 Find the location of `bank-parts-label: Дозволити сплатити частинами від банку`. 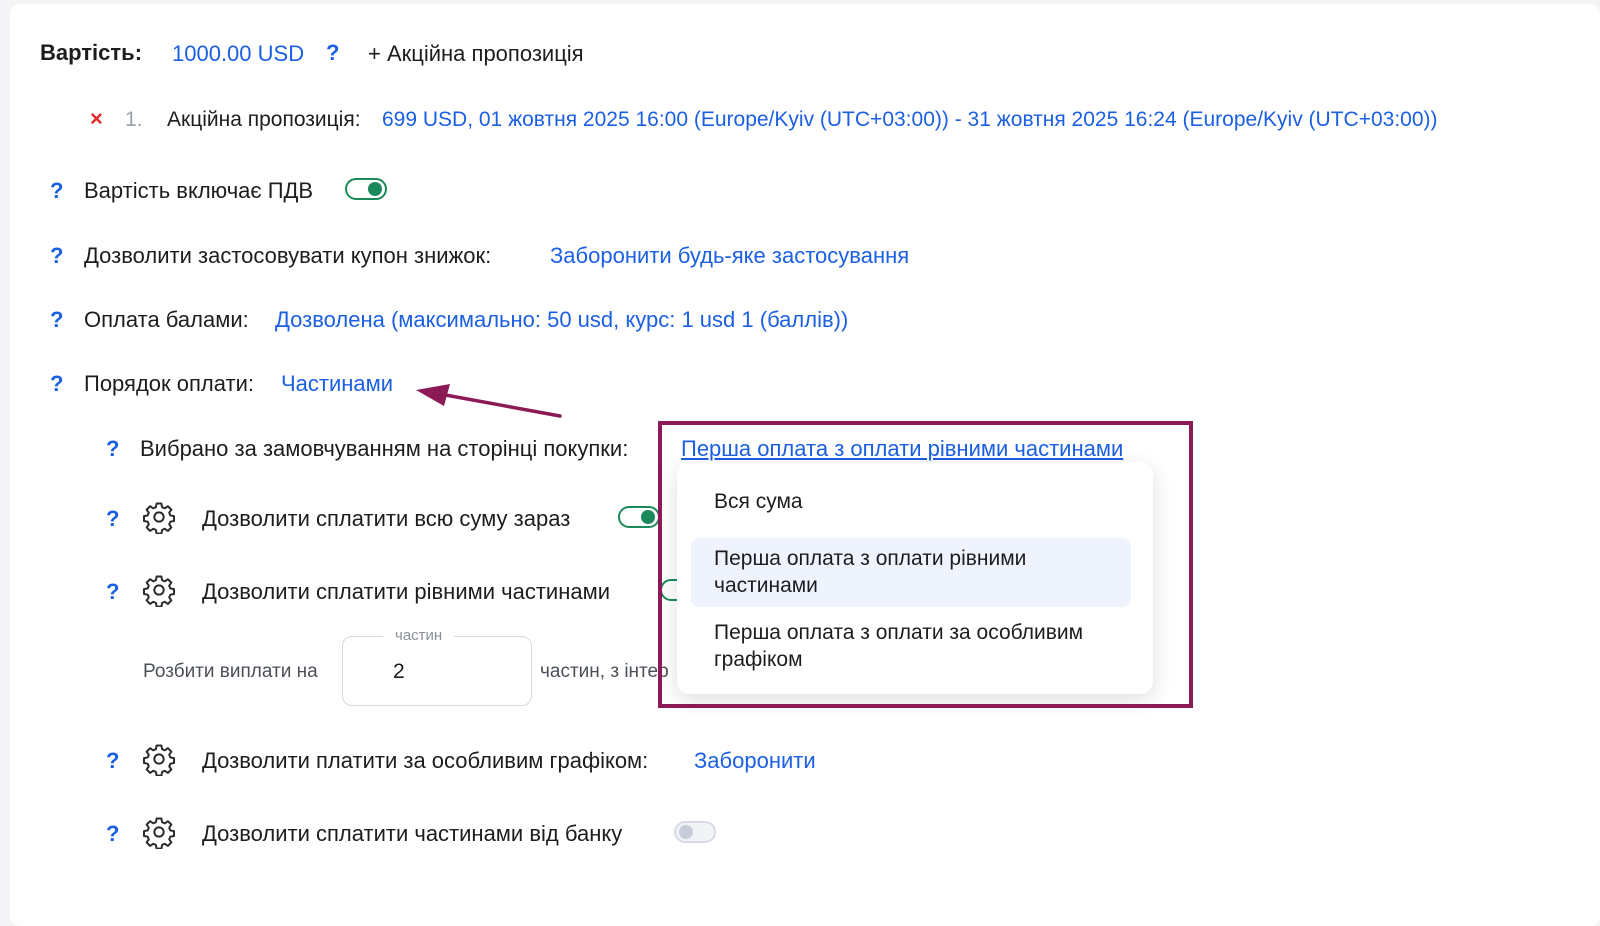

bank-parts-label: Дозволити сплатити частинами від банку is located at coordinates (412, 833).